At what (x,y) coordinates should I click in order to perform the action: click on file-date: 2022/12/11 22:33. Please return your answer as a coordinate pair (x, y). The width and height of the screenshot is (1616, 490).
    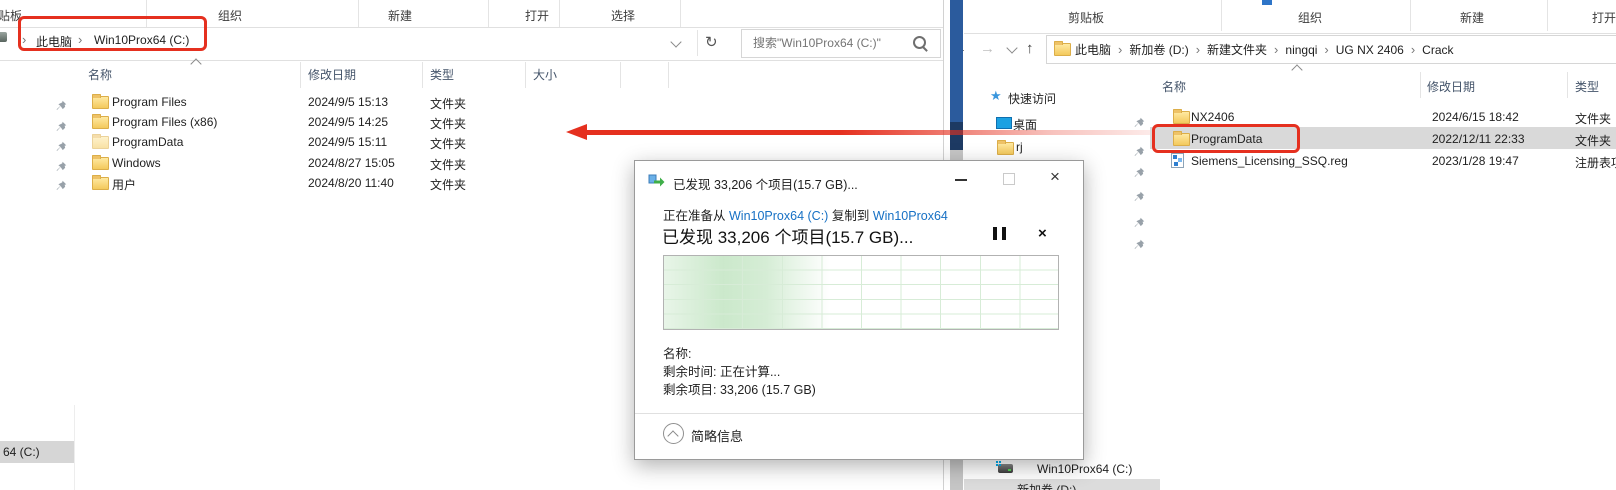
    Looking at the image, I should click on (1478, 139).